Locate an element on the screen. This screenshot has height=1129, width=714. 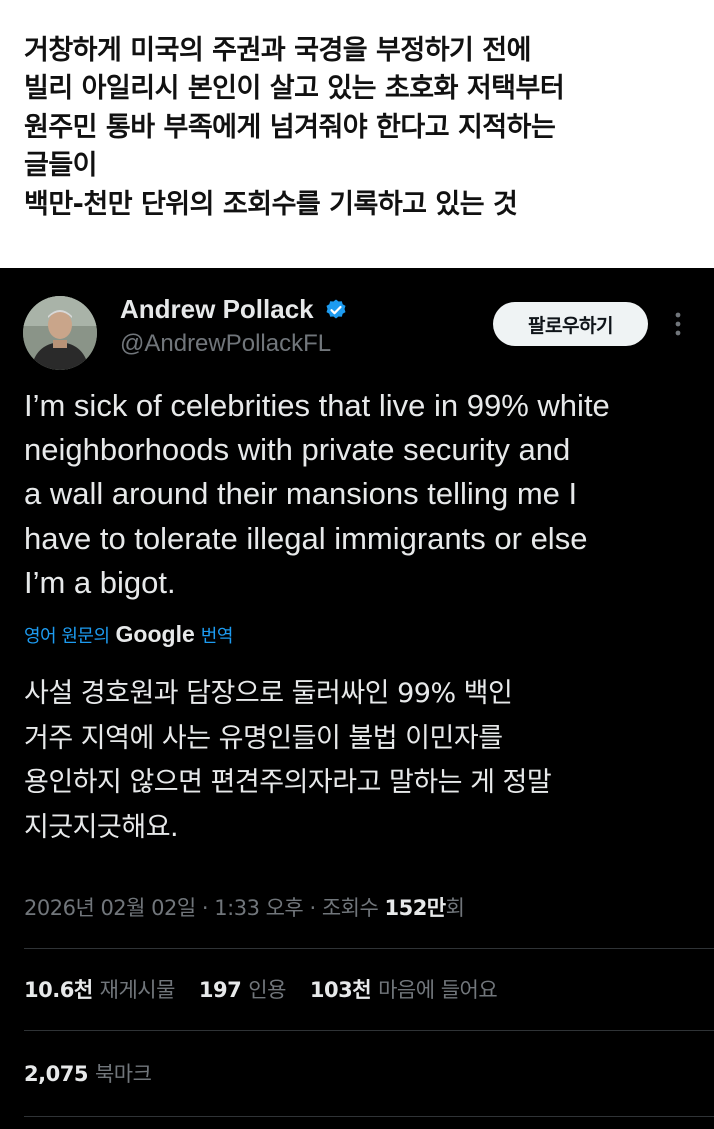
translate-suffix: 번역 is located at coordinates (217, 636).